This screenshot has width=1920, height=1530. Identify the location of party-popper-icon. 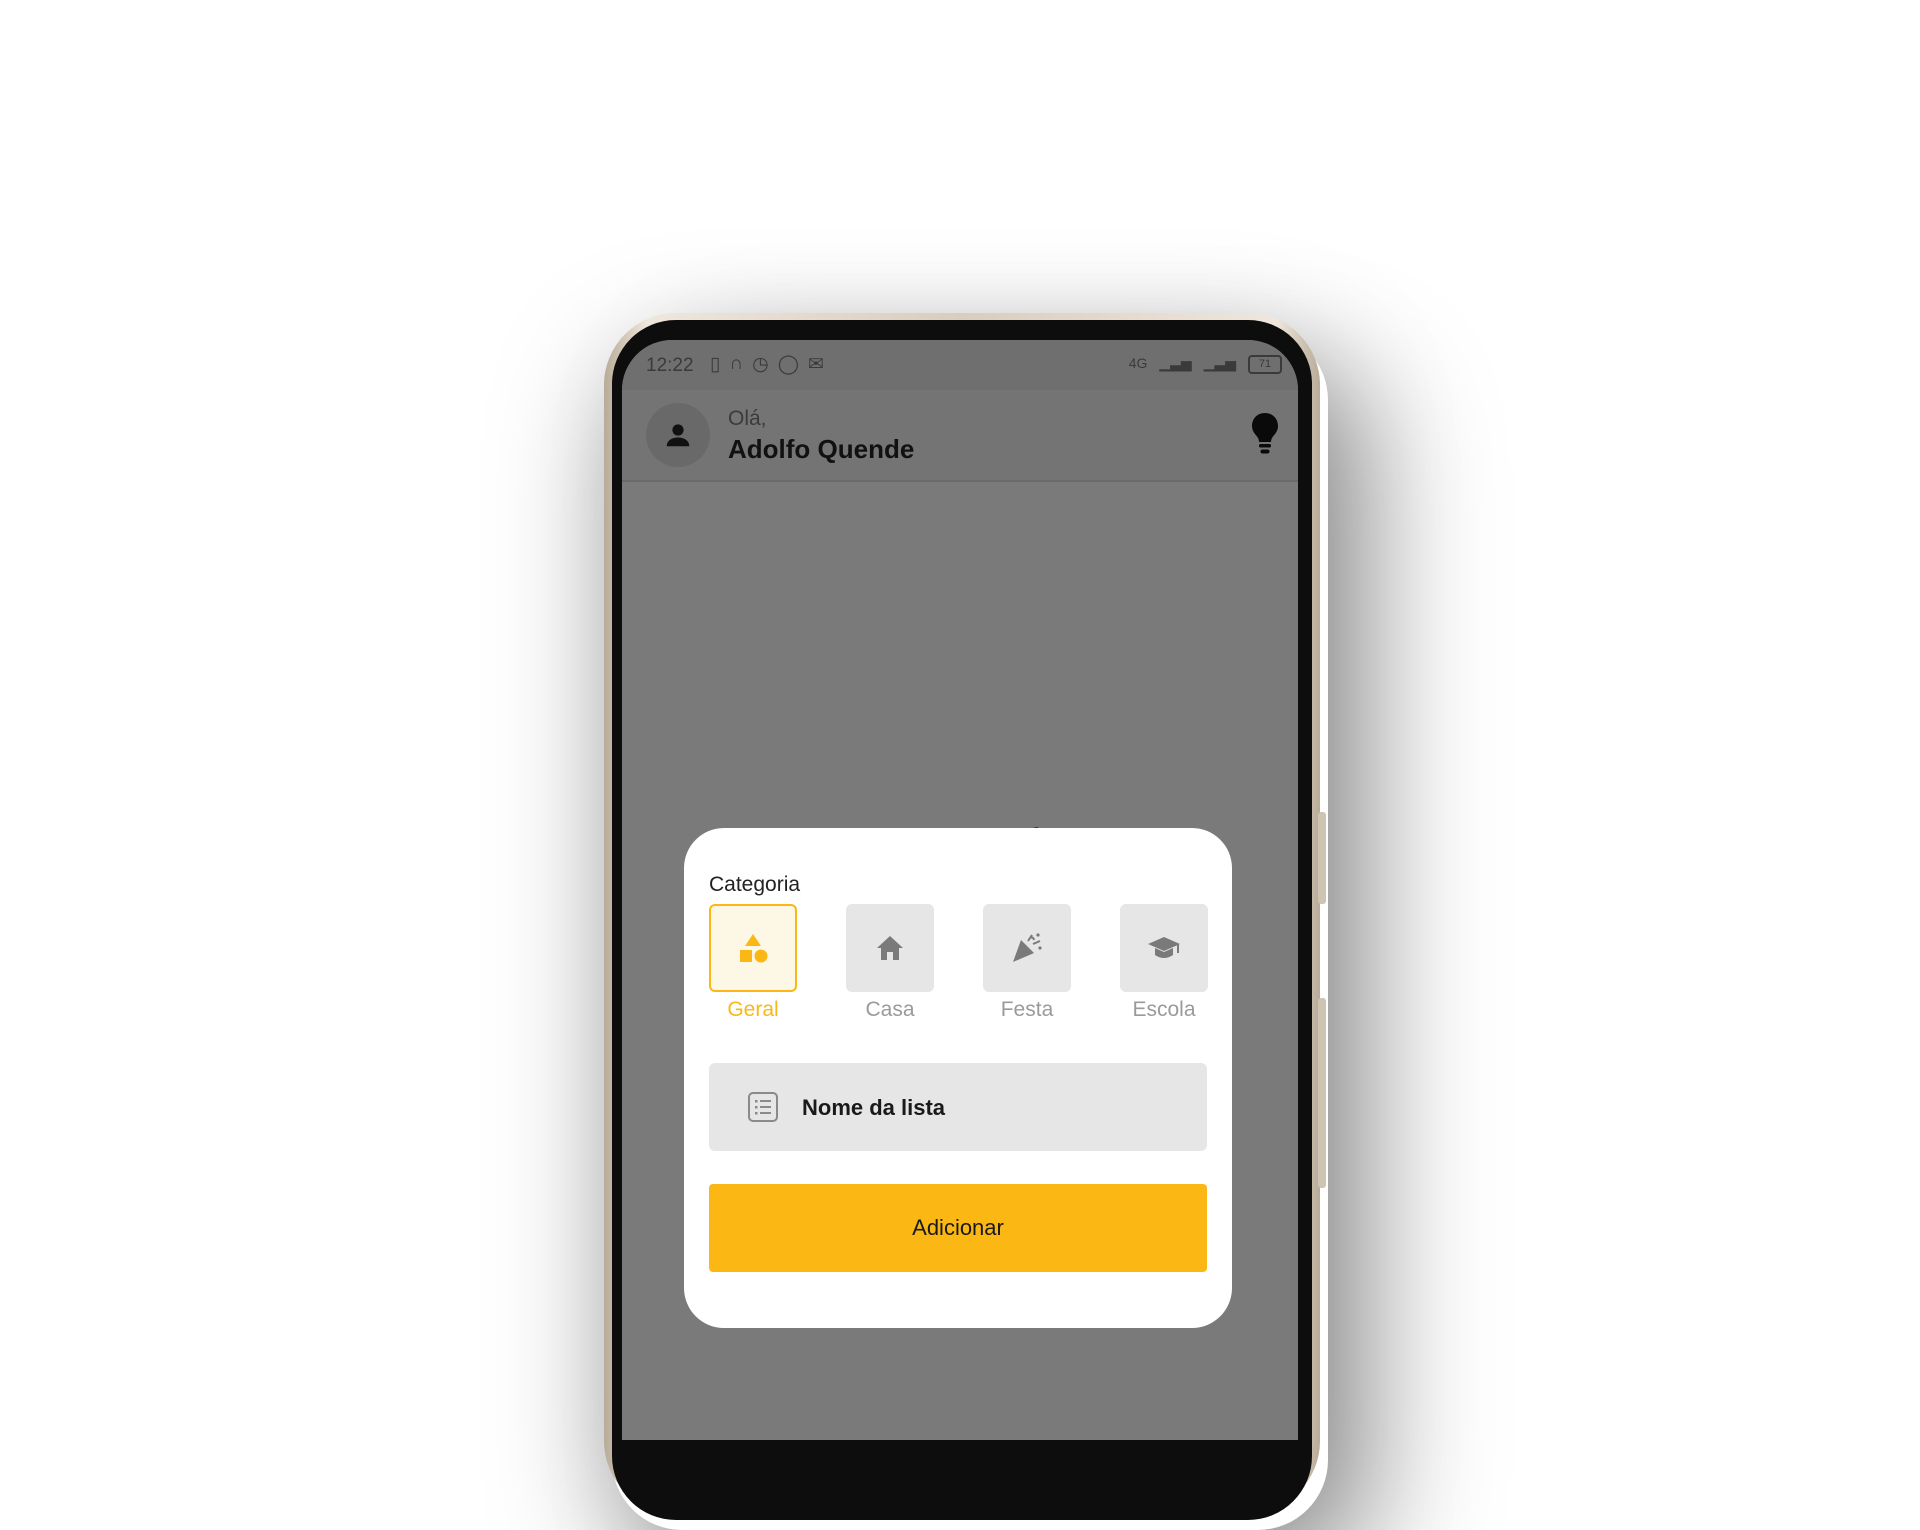
(1027, 947).